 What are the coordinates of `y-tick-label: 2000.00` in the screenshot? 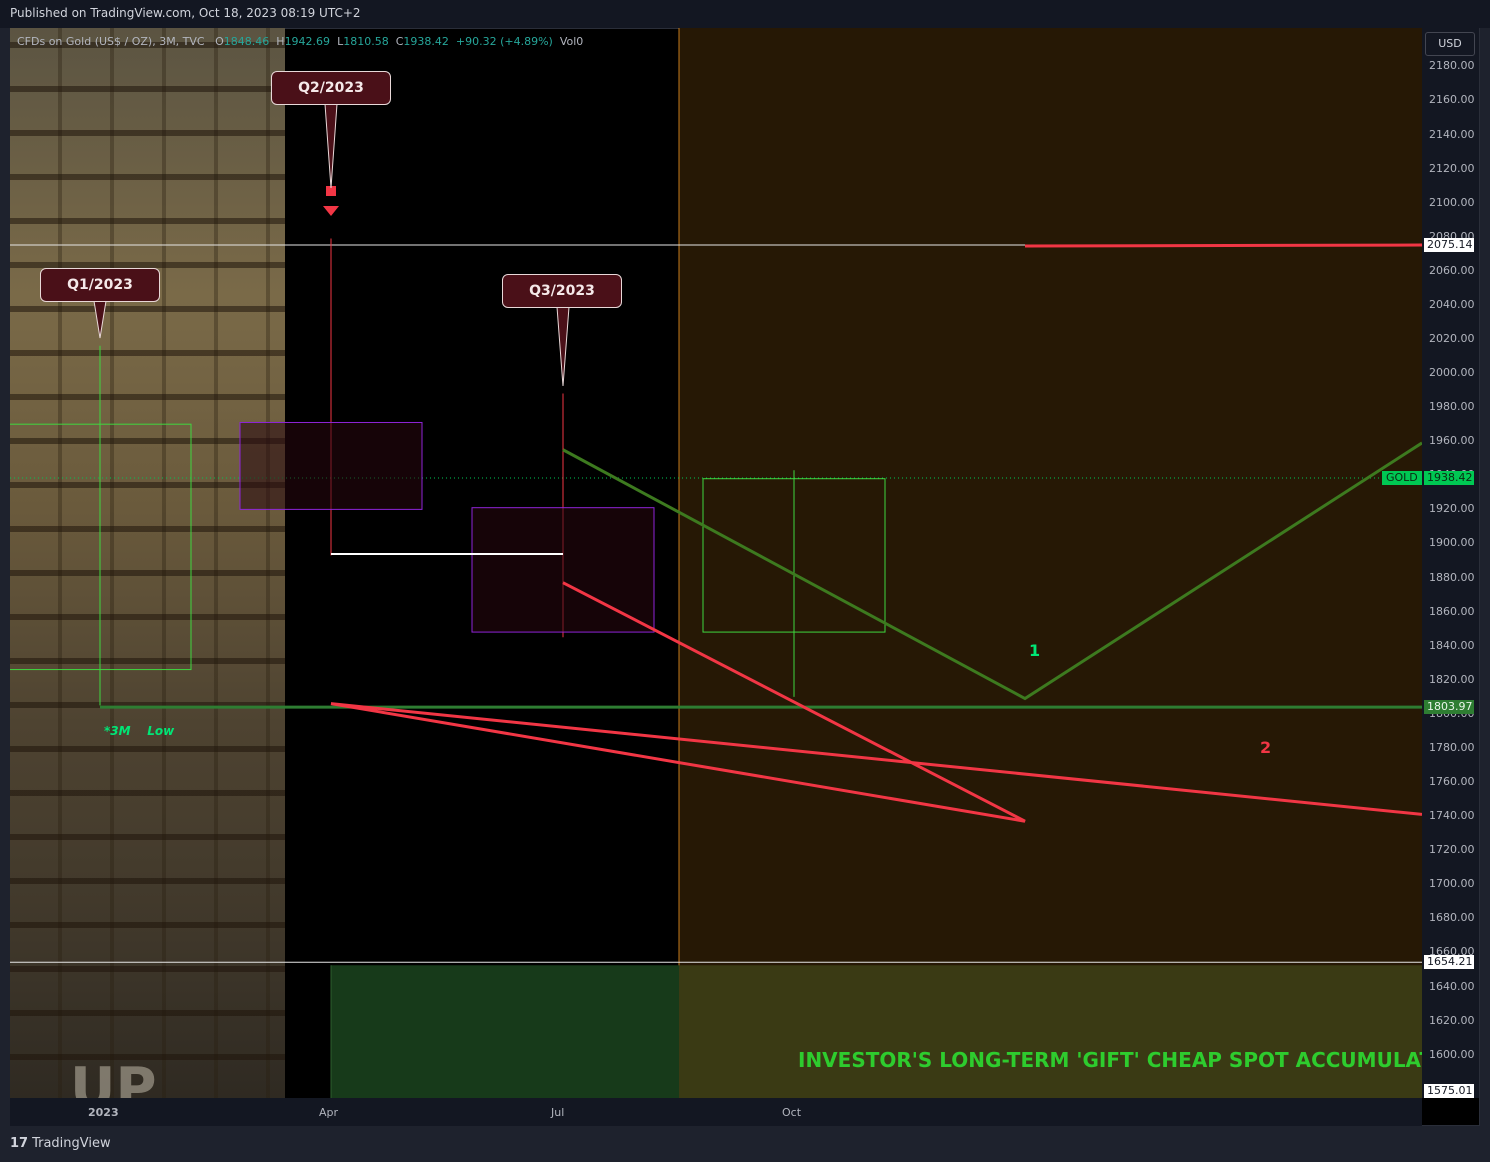 It's located at (1452, 373).